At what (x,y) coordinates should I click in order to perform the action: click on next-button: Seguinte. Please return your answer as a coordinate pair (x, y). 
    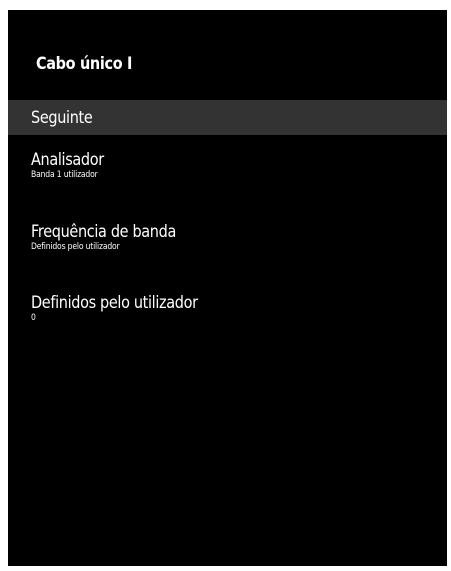
    Looking at the image, I should click on (227, 117).